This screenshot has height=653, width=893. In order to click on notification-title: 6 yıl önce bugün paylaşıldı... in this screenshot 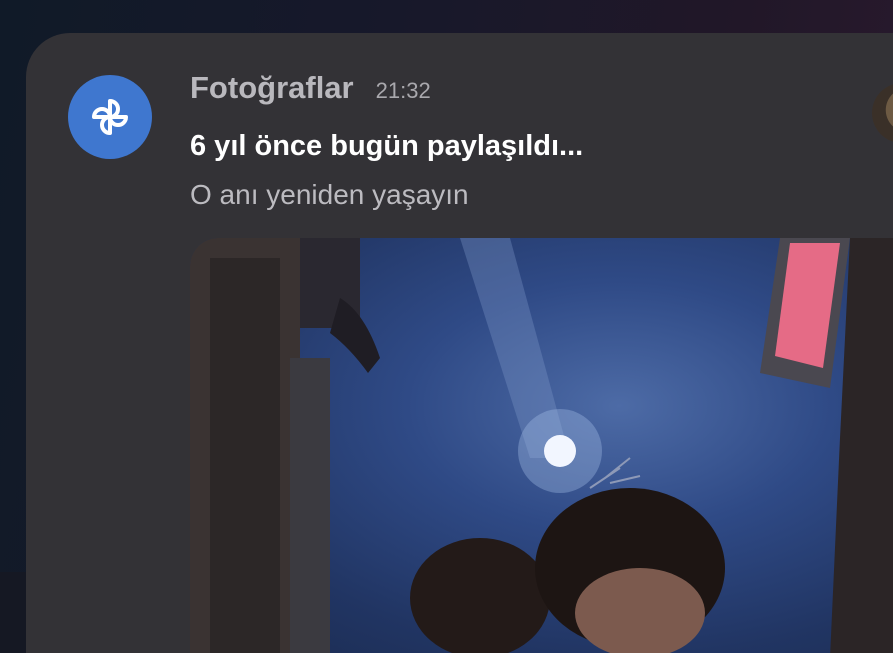, I will do `click(387, 146)`.